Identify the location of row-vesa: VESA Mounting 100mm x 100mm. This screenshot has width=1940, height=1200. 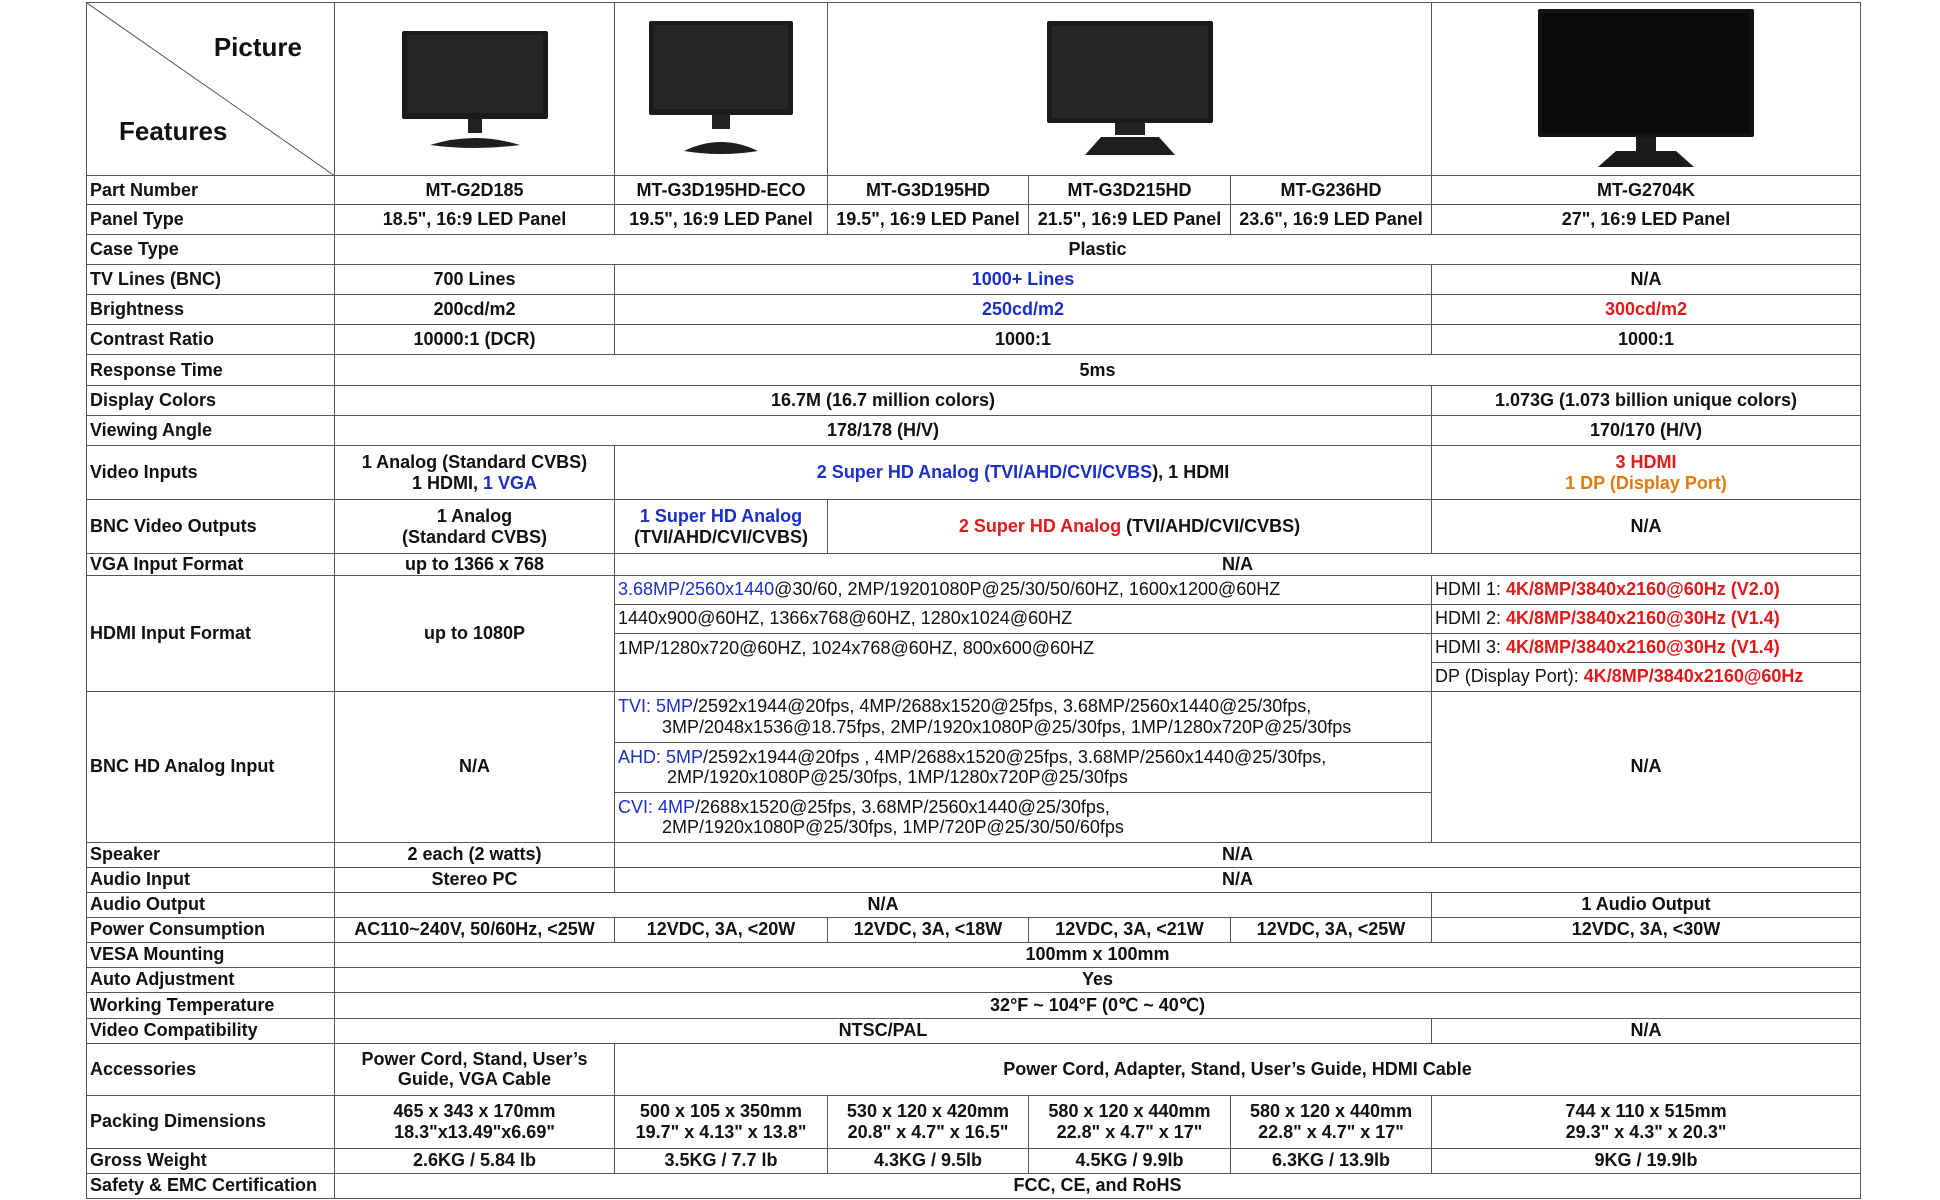
(974, 954).